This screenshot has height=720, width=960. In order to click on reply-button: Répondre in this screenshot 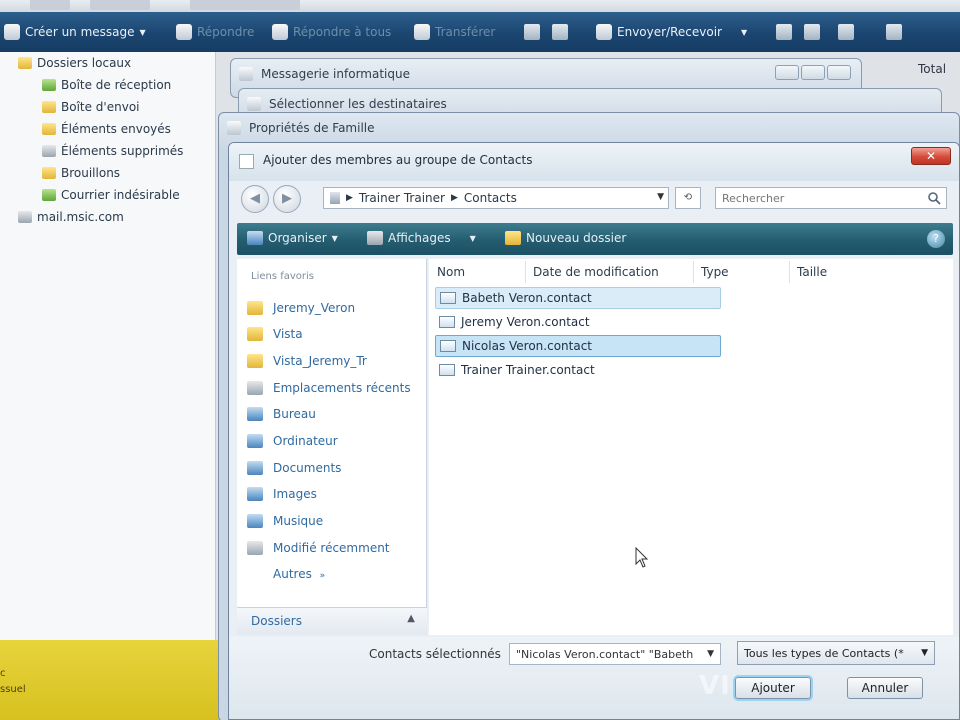, I will do `click(215, 32)`.